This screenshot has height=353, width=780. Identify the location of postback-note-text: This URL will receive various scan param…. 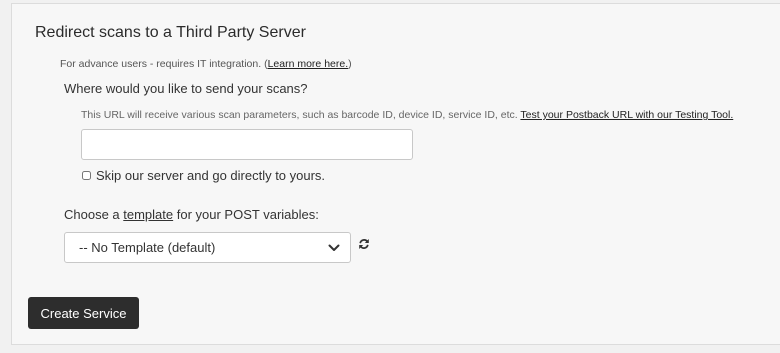
(301, 115).